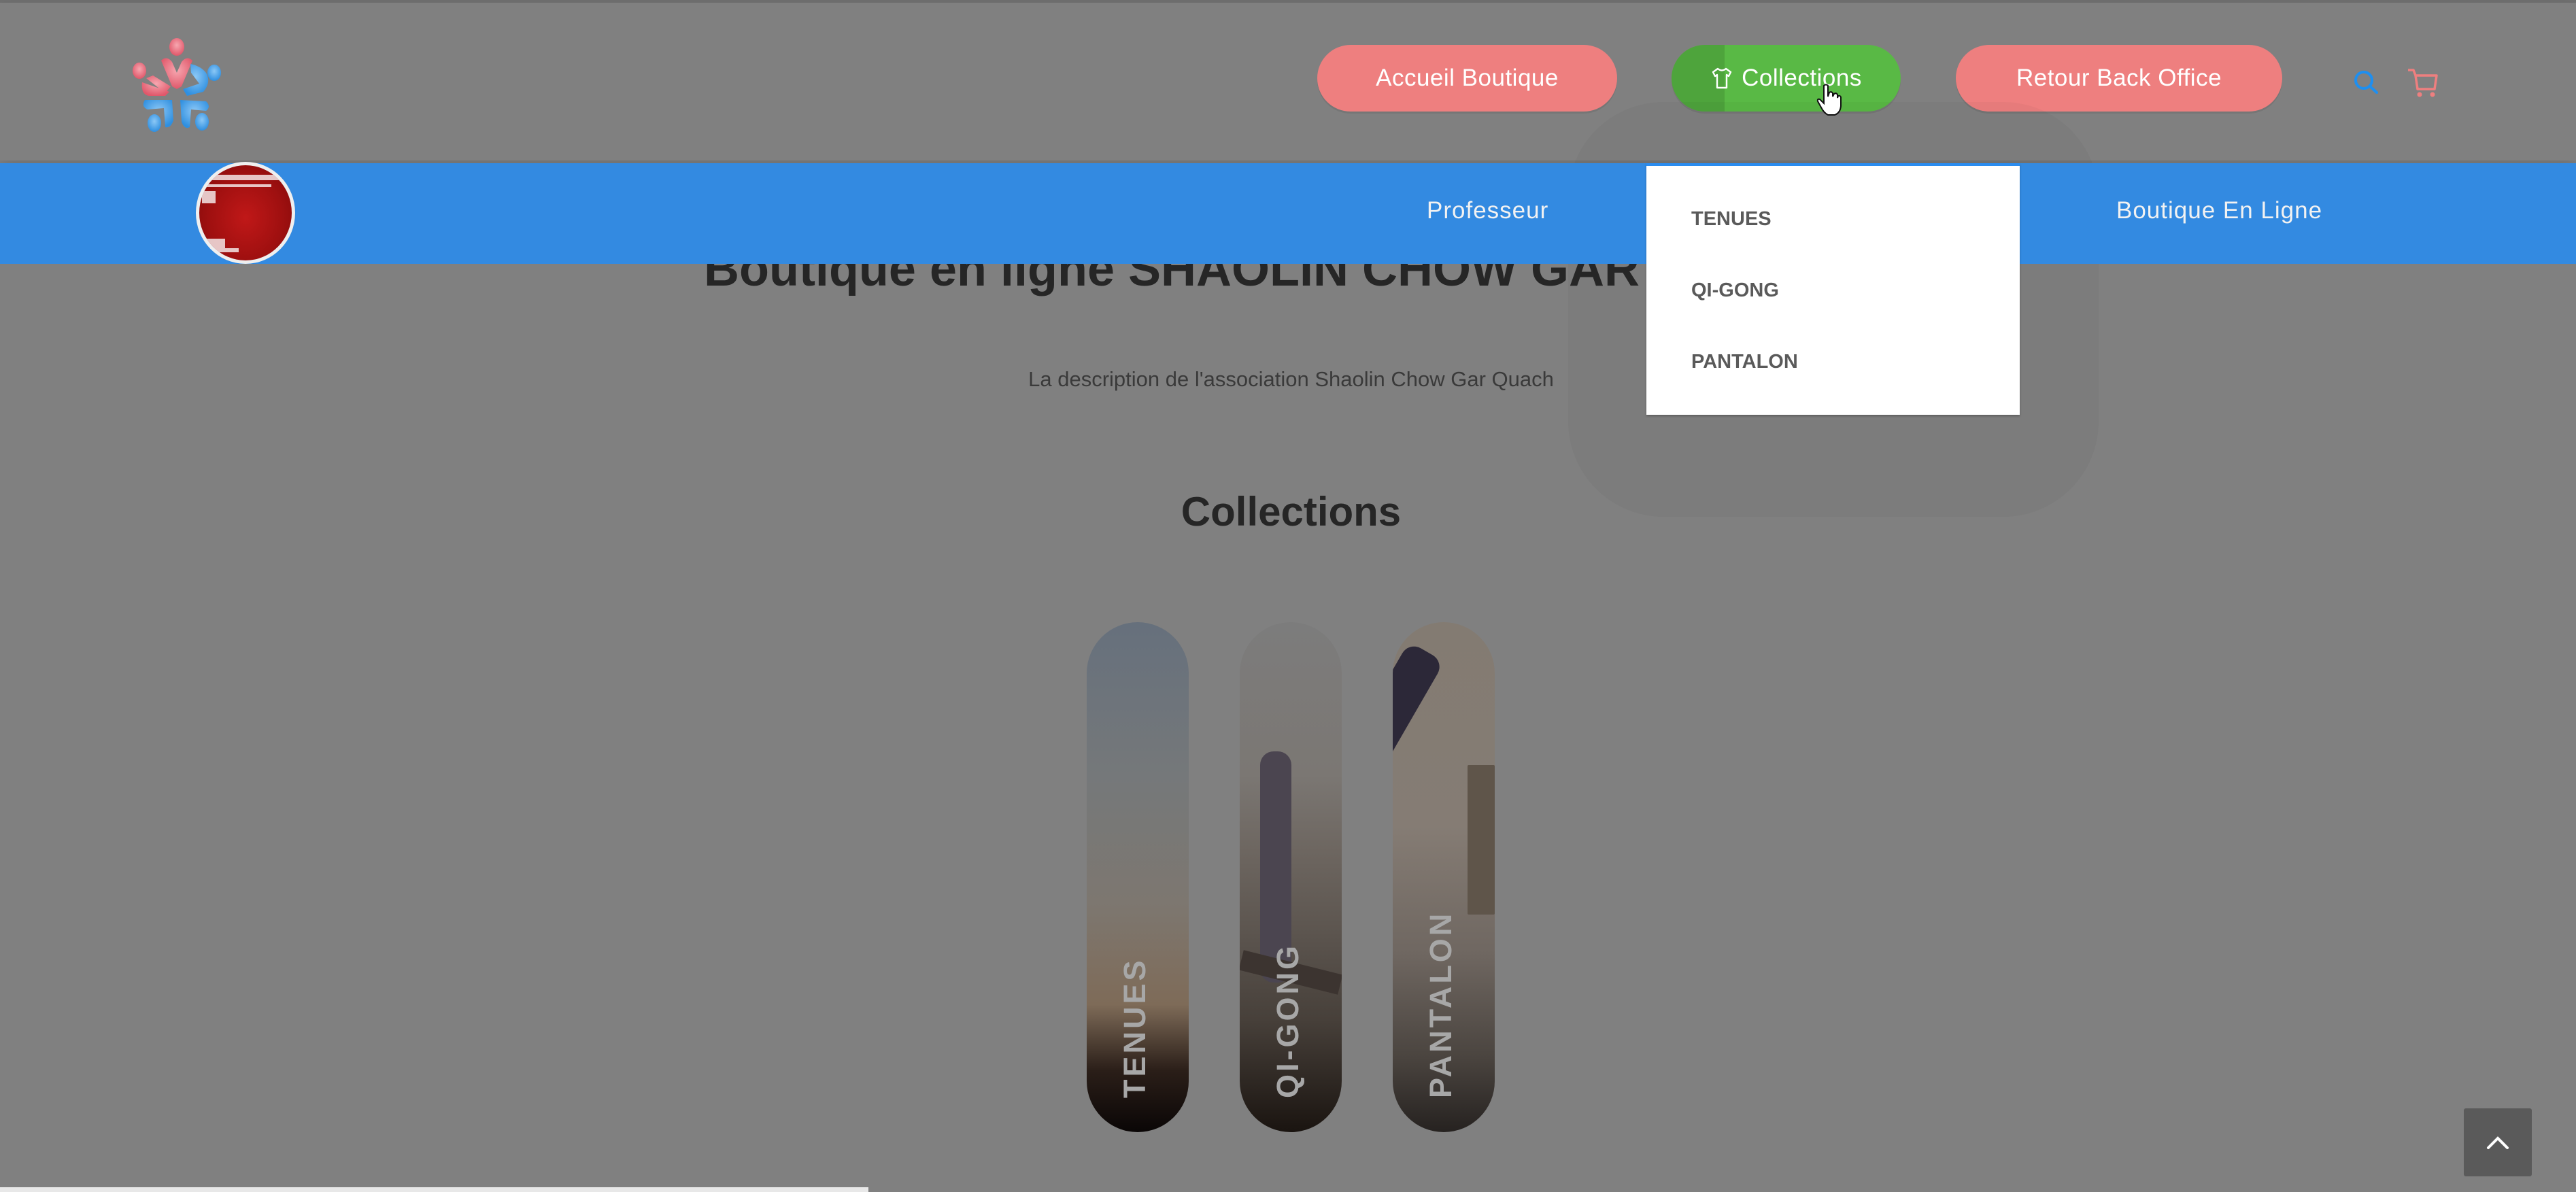 The image size is (2576, 1192). What do you see at coordinates (1138, 877) in the screenshot?
I see `collection-card-tenues: TENUES` at bounding box center [1138, 877].